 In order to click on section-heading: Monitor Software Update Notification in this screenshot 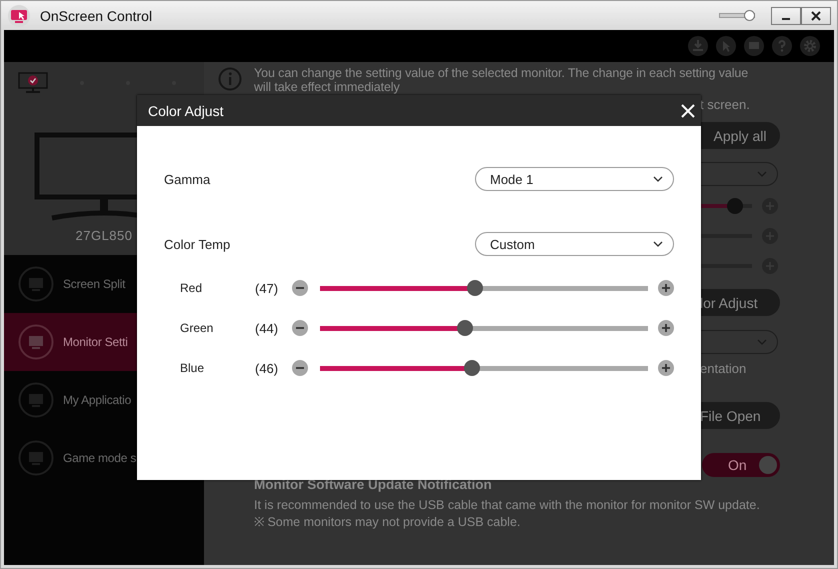, I will do `click(373, 484)`.